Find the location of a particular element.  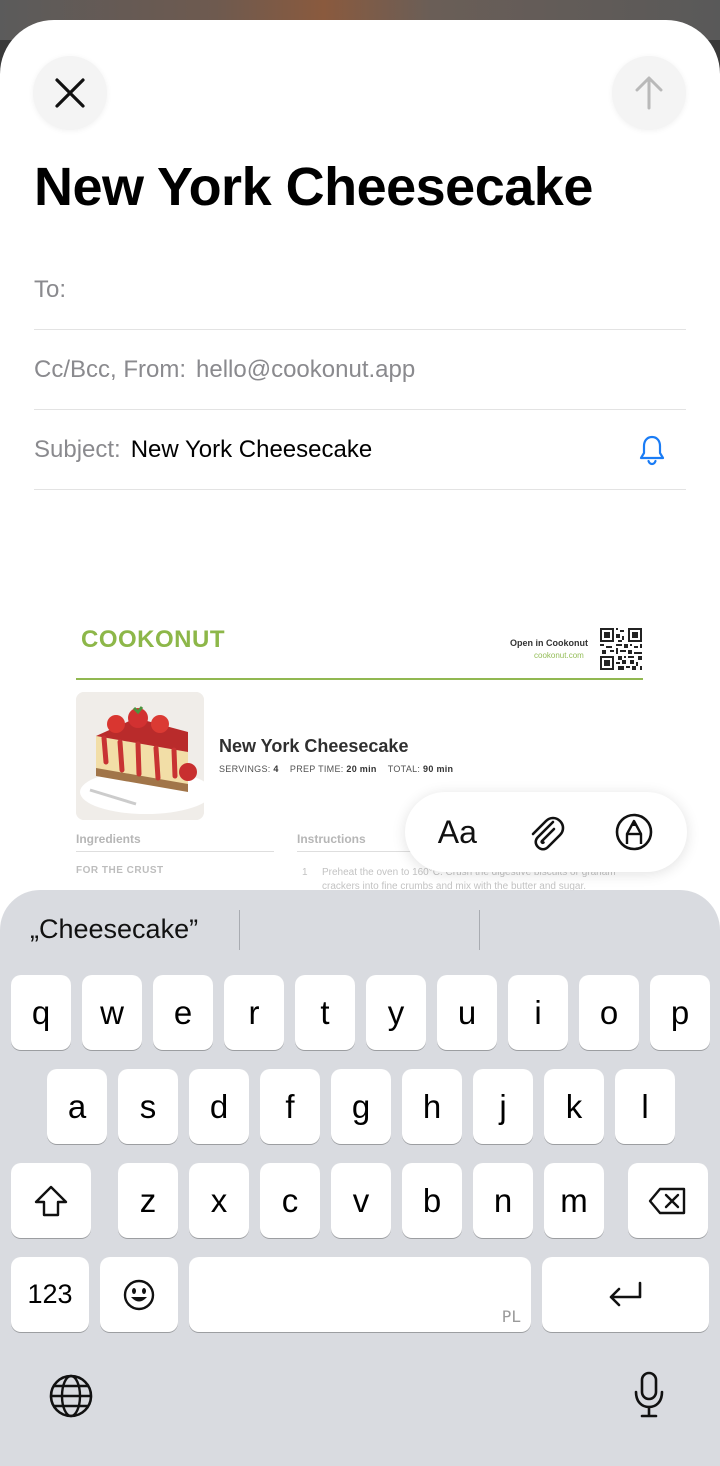

key-h: h is located at coordinates (432, 1106).